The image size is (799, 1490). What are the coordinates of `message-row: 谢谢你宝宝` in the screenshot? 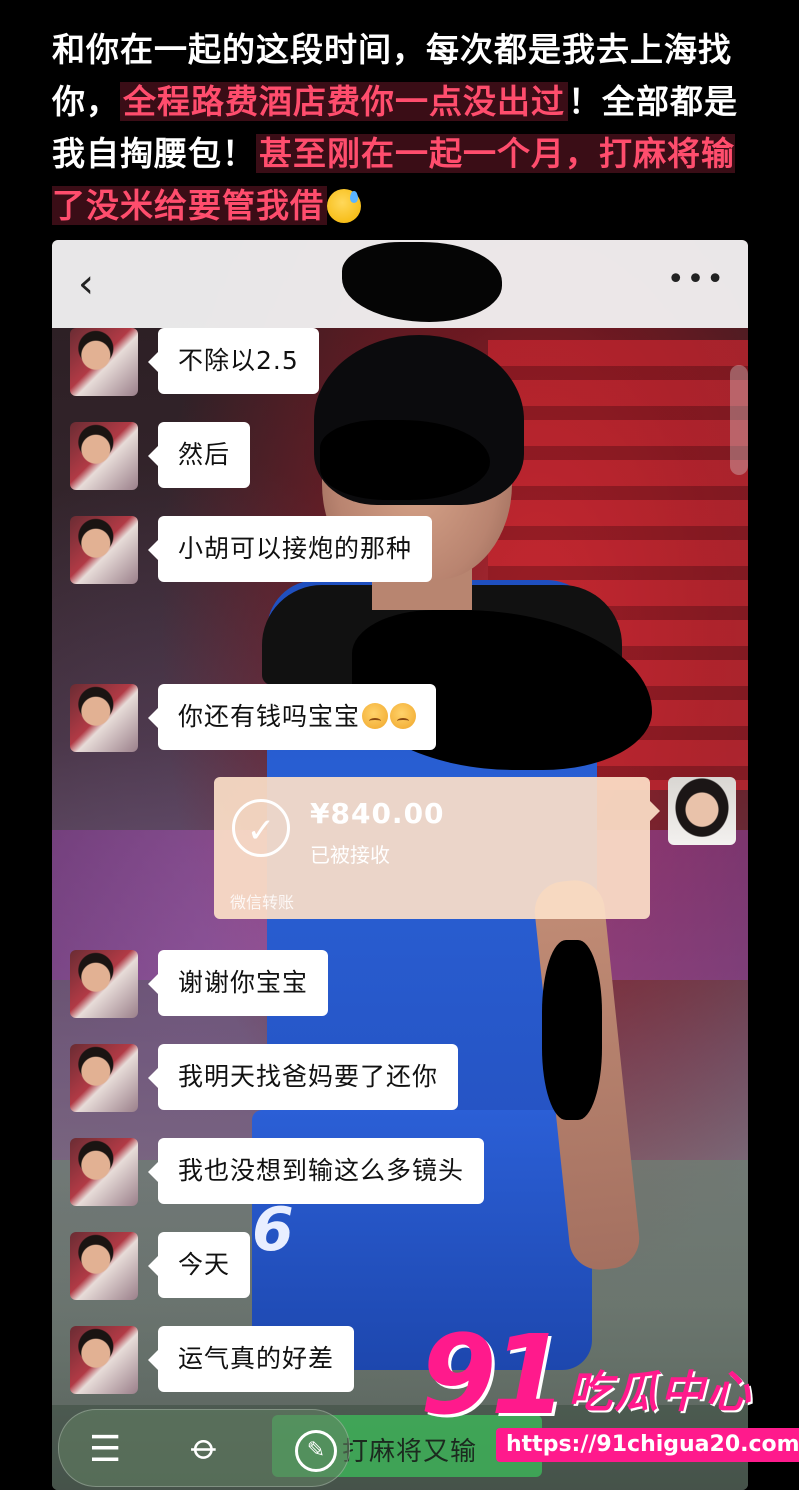 It's located at (199, 984).